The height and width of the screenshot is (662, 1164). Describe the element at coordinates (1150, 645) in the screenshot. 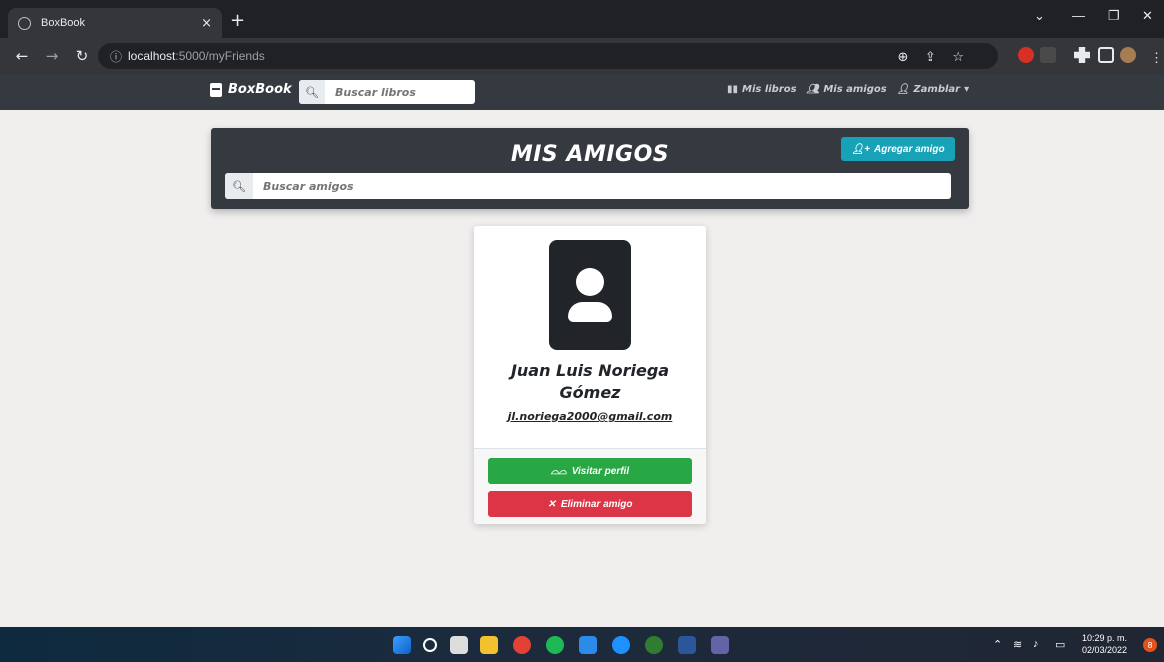

I see `notification-badge: 8` at that location.